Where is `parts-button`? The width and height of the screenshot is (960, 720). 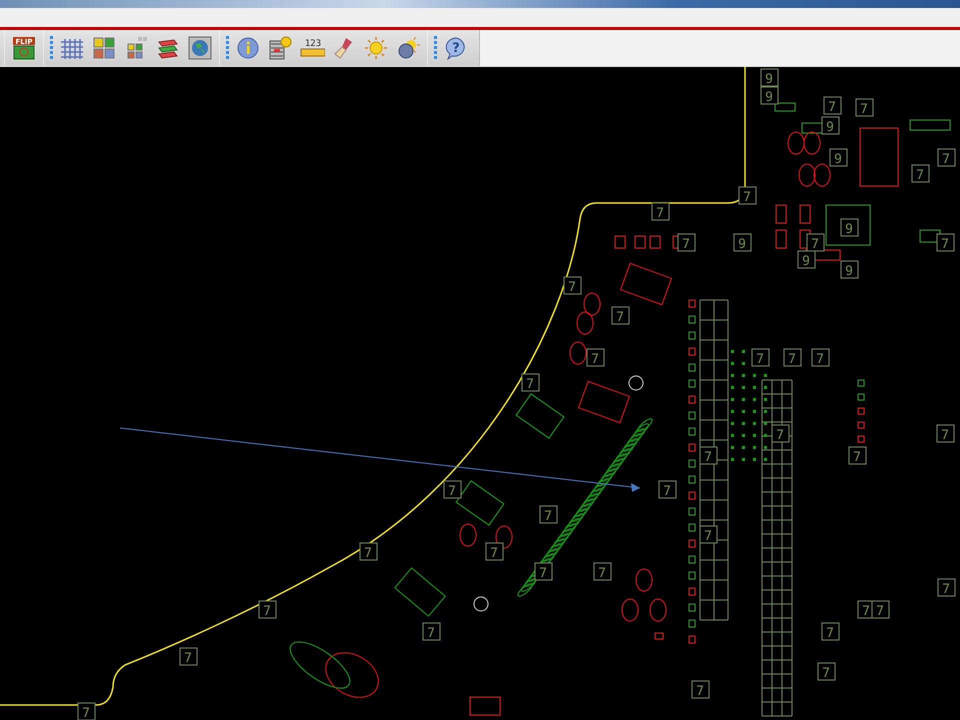
parts-button is located at coordinates (104, 48).